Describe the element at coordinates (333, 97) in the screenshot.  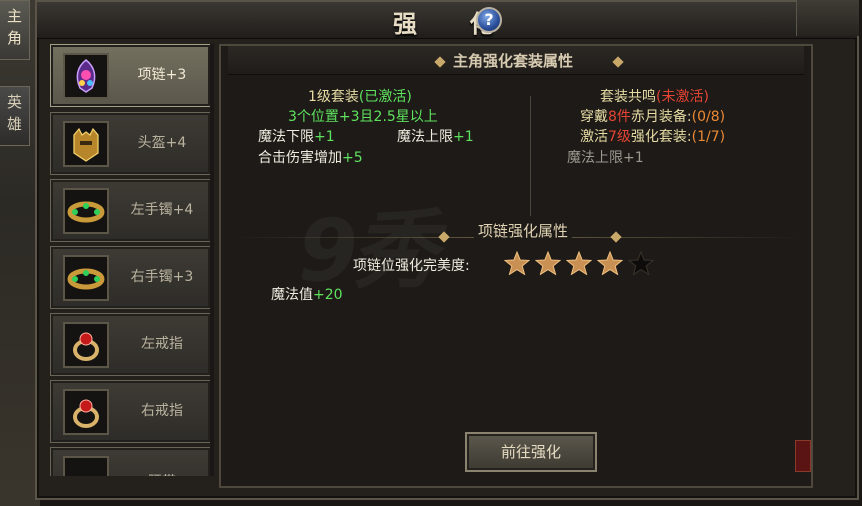
I see `set-level-label: 1级套装` at that location.